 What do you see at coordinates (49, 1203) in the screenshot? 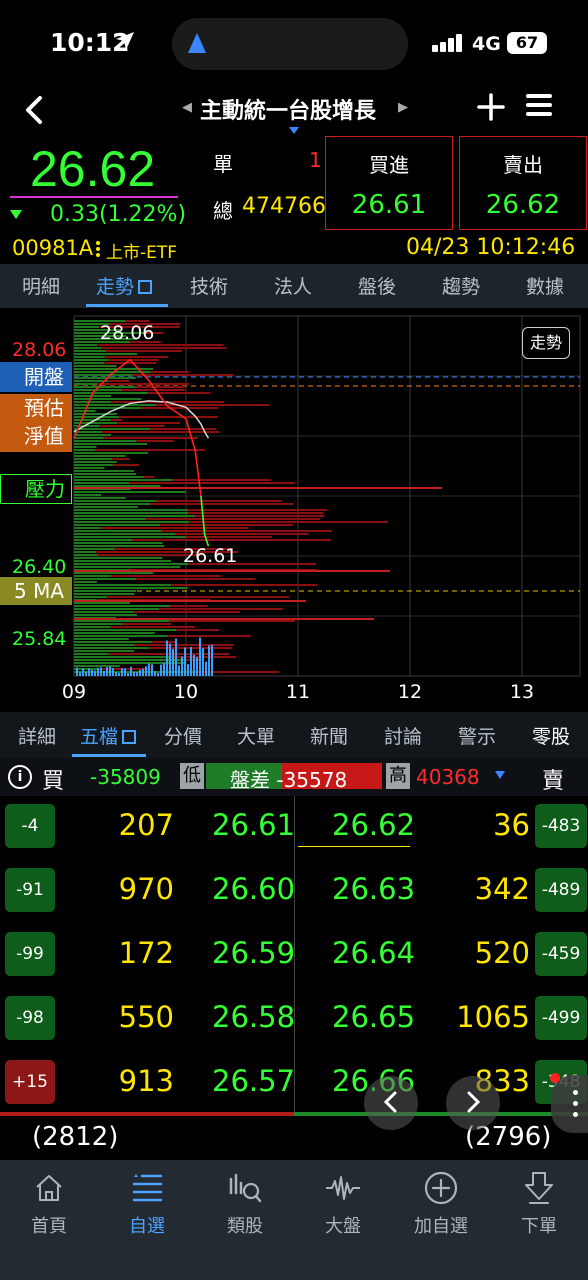
I see `nav-home: 首頁` at bounding box center [49, 1203].